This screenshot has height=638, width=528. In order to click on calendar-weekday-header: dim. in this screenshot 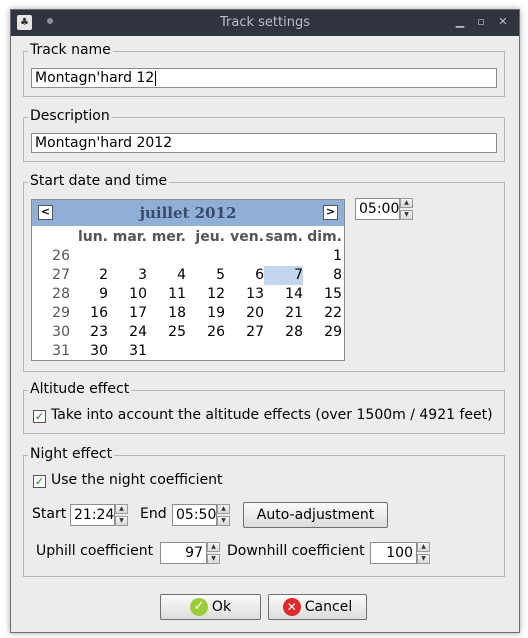, I will do `click(324, 237)`.